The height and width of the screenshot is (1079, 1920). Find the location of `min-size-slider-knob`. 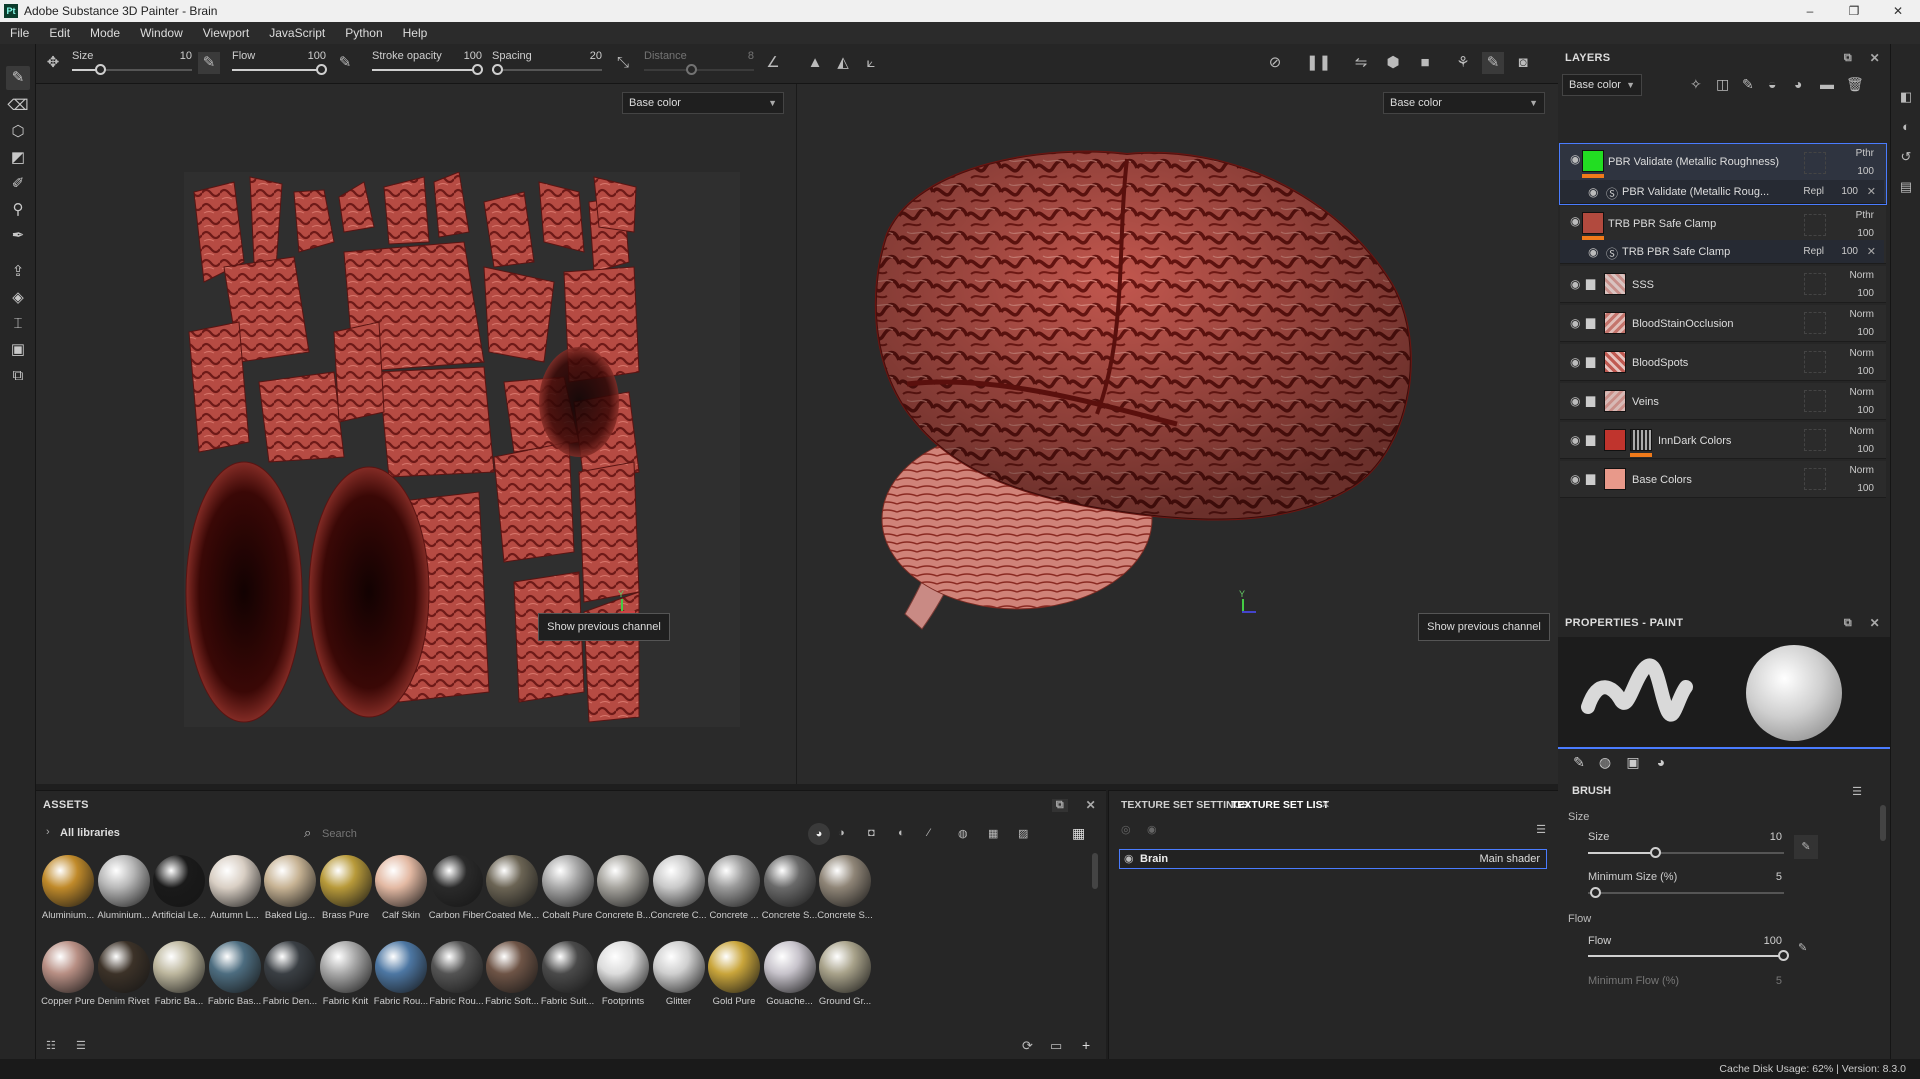

min-size-slider-knob is located at coordinates (1595, 892).